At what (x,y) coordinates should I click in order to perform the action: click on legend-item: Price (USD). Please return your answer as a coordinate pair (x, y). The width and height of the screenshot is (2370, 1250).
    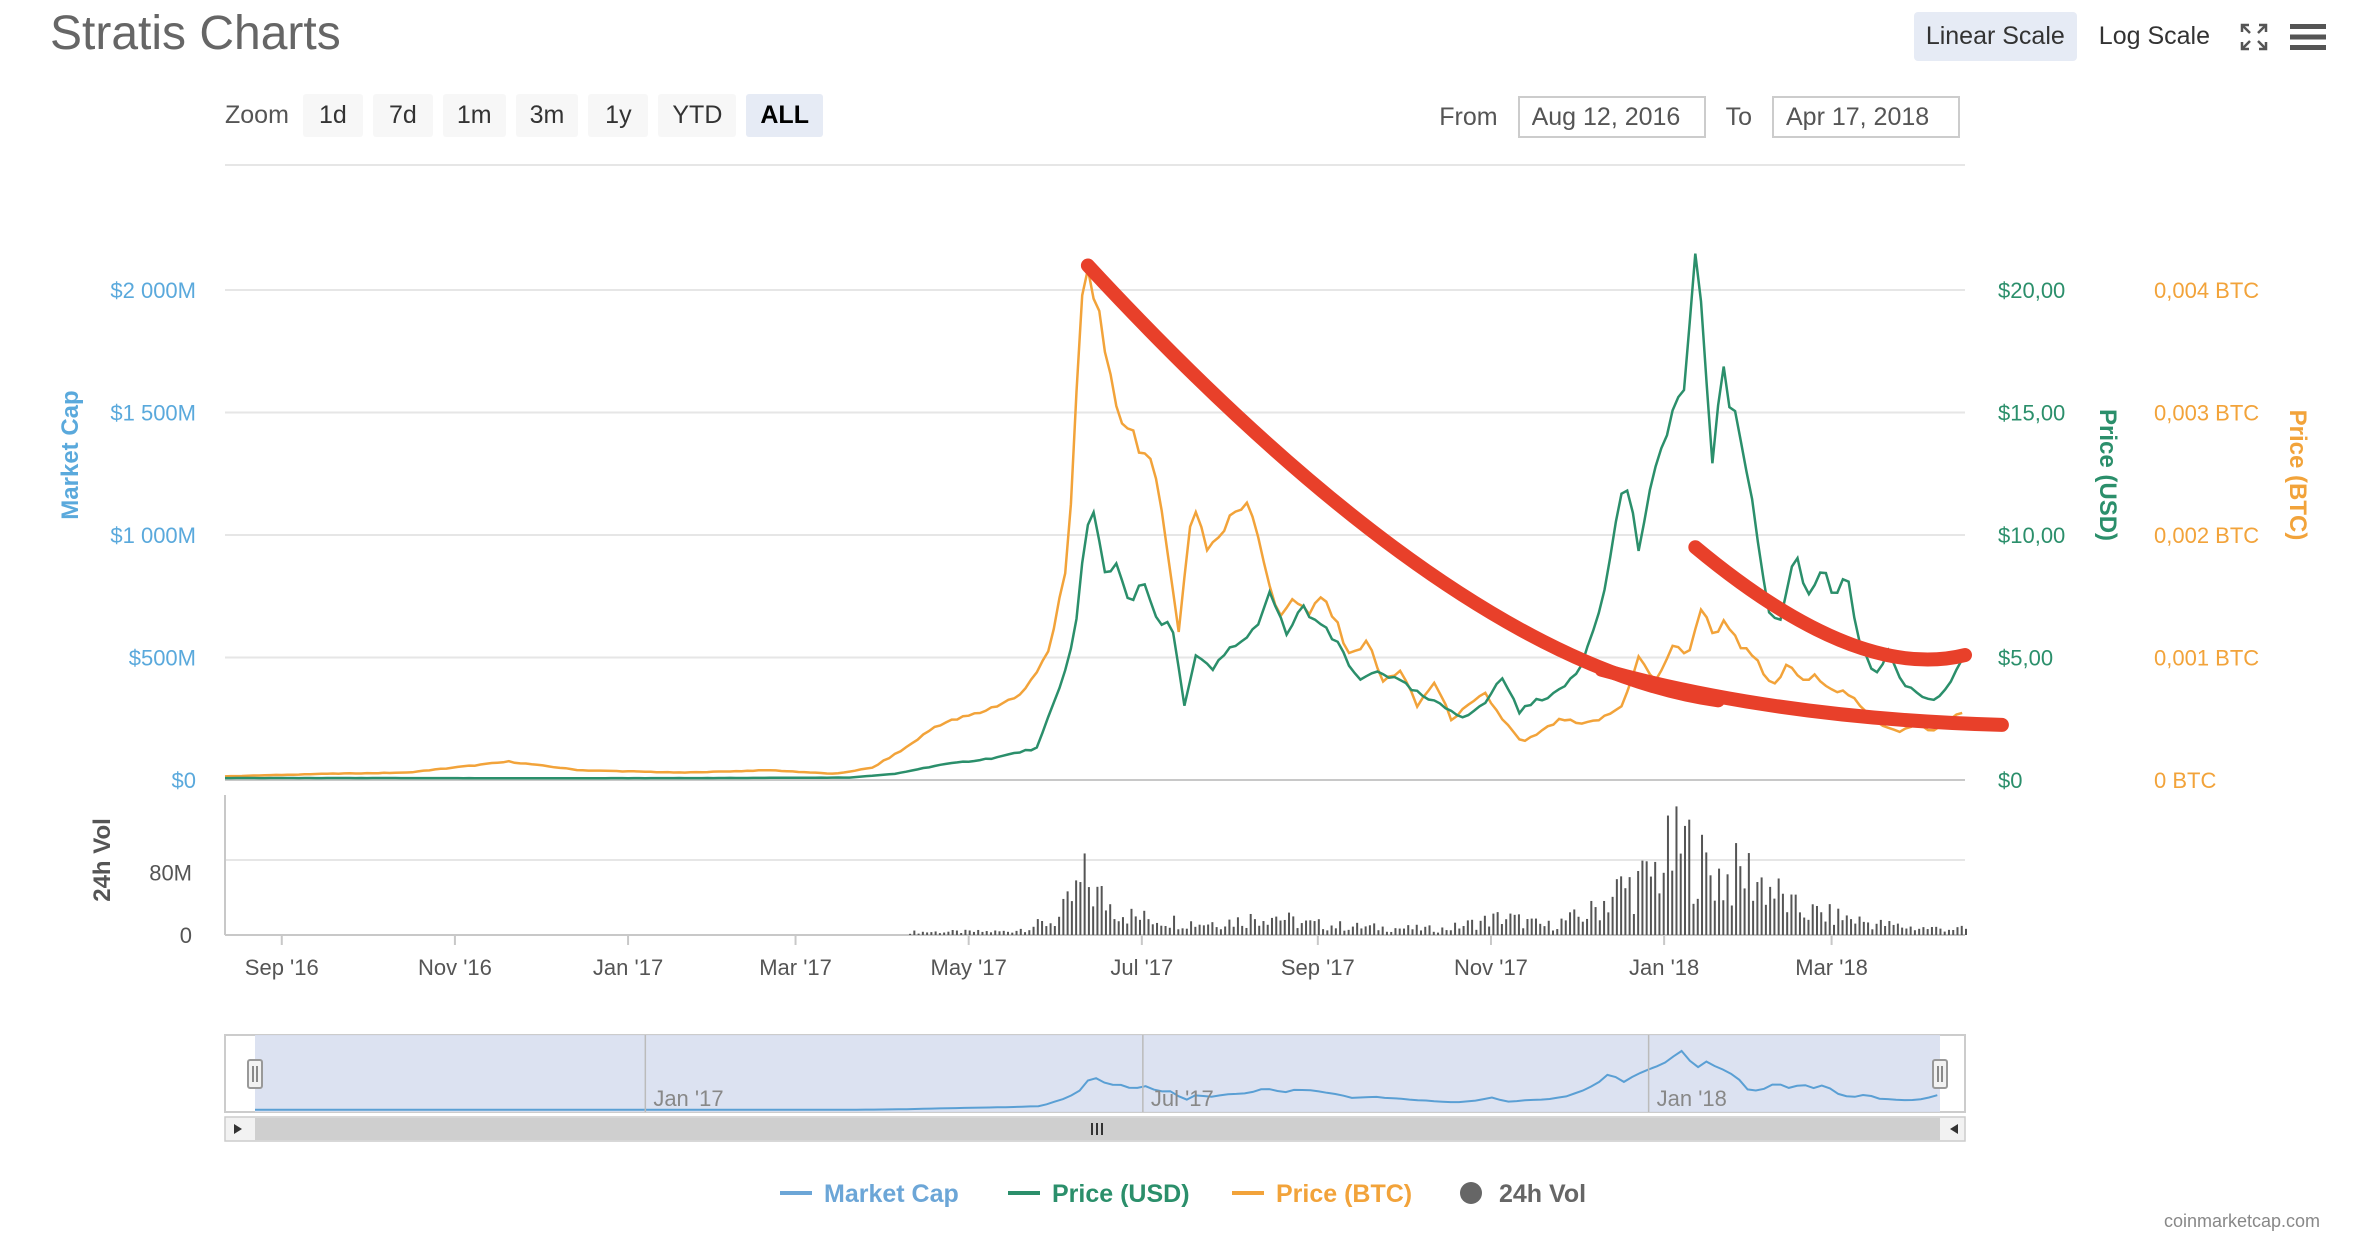
    Looking at the image, I should click on (1099, 1194).